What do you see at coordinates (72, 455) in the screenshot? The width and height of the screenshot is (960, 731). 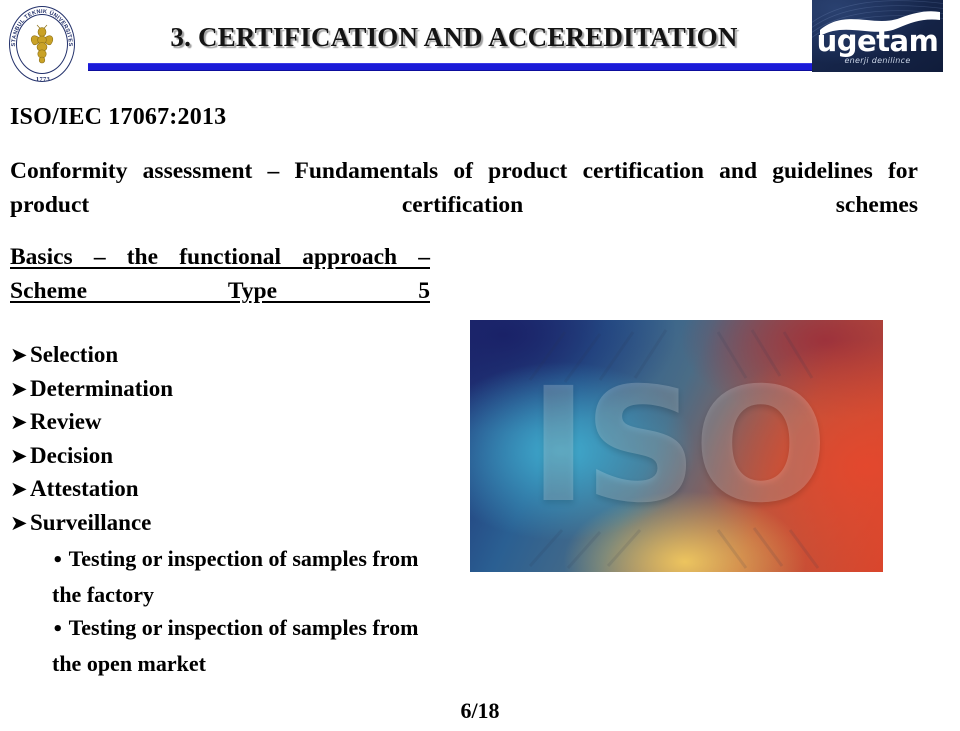 I see `list-item-label: Decision` at bounding box center [72, 455].